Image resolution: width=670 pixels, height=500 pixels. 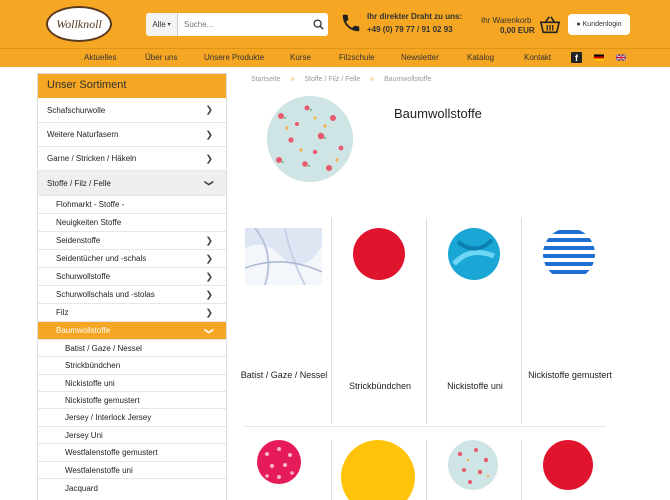 What do you see at coordinates (578, 24) in the screenshot?
I see `user-icon: ●` at bounding box center [578, 24].